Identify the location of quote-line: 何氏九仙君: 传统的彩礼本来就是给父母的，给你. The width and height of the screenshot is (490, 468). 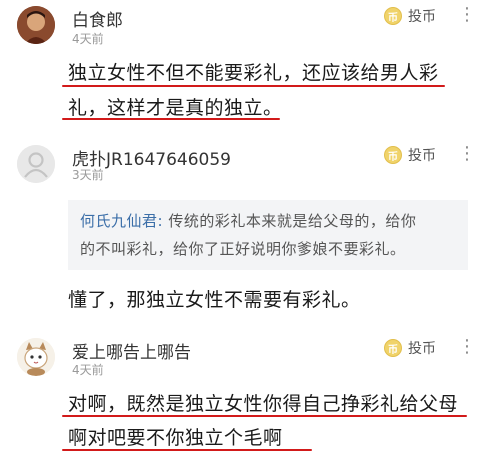
(248, 220).